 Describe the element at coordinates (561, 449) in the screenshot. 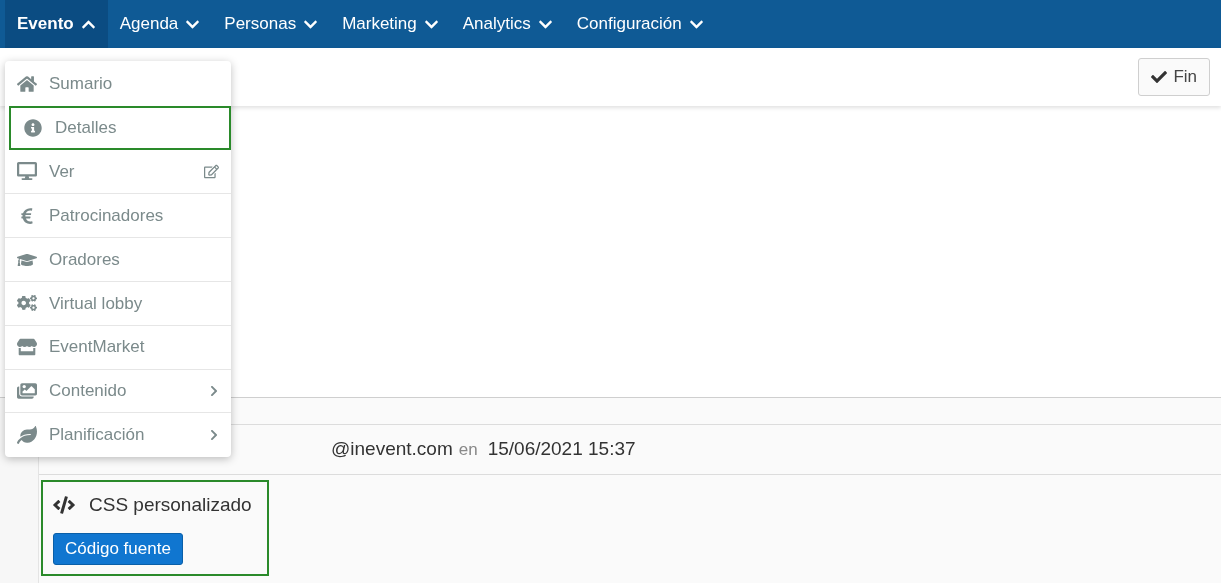

I see `log-timestamp: 15/06/2021 15:37` at that location.